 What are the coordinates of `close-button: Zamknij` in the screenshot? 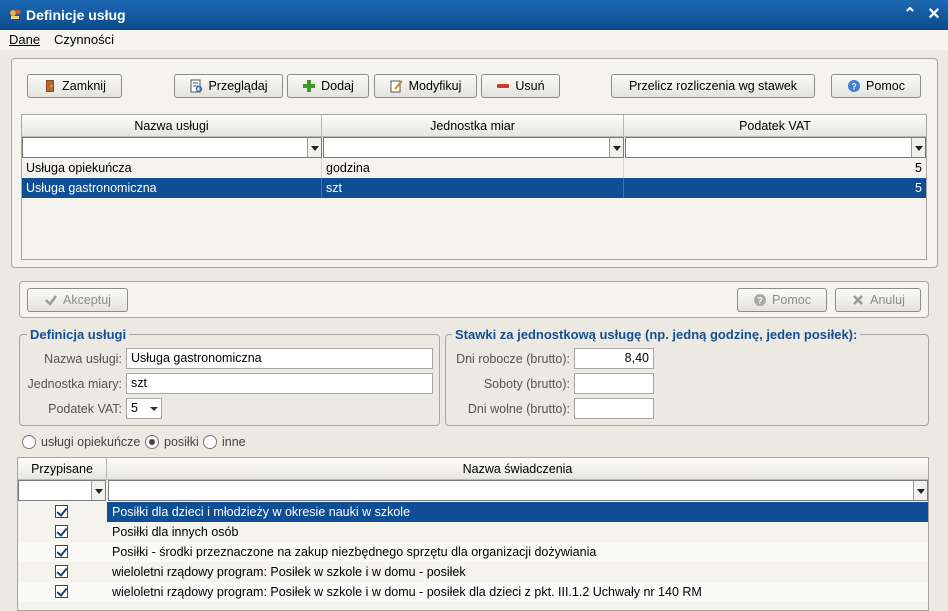 It's located at (74, 86).